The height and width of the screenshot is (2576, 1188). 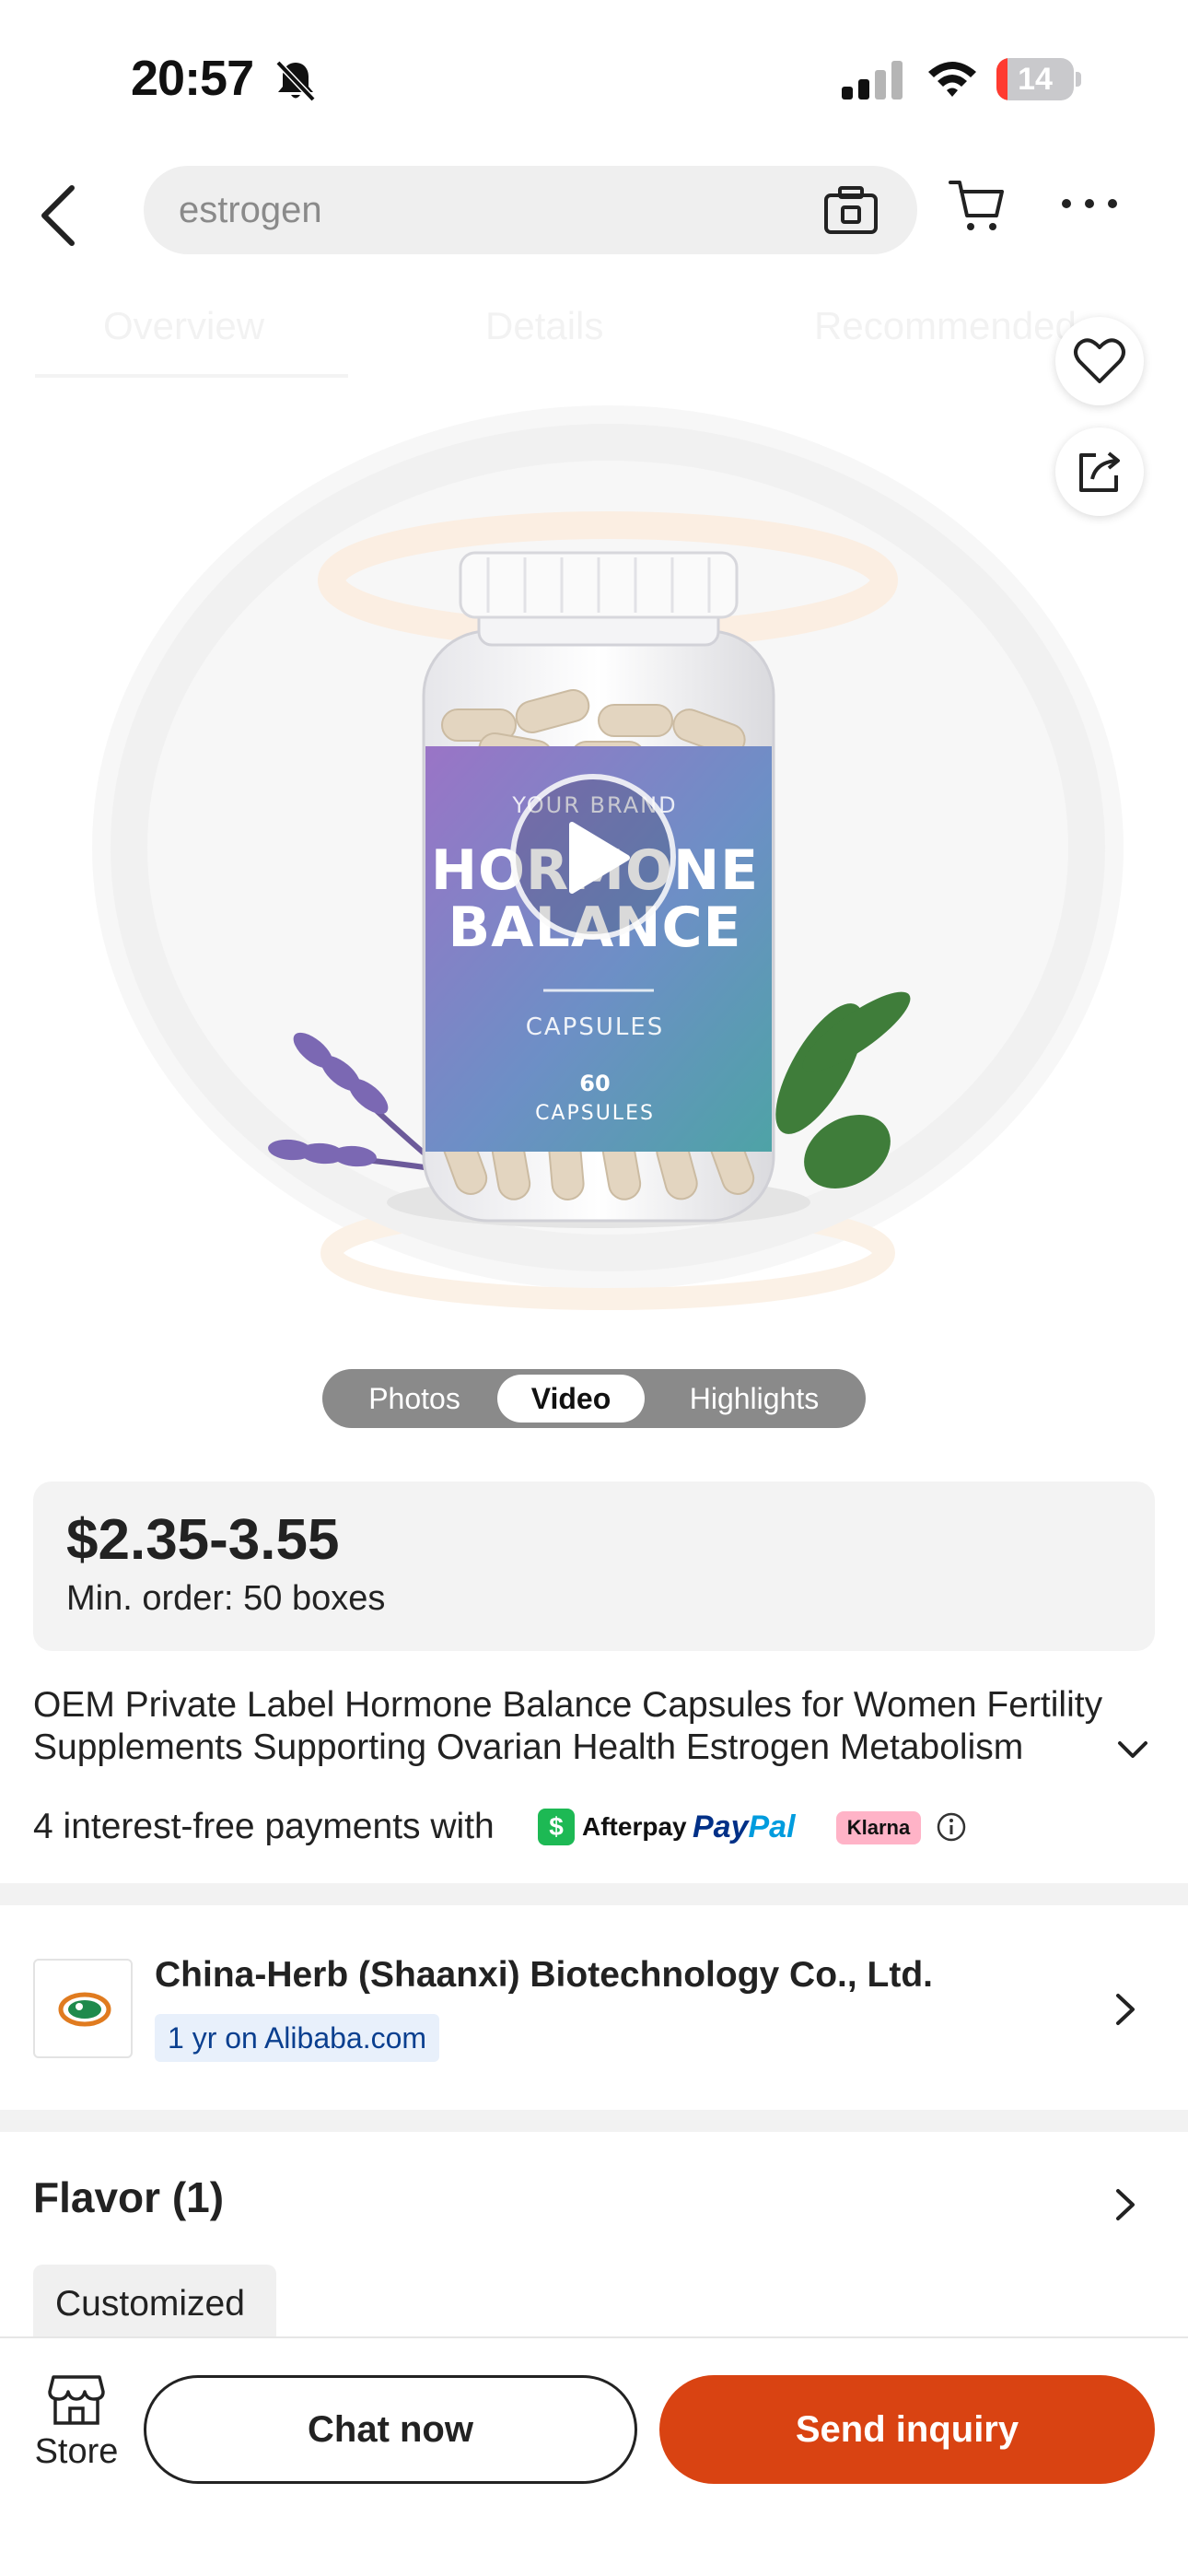 I want to click on heart-icon, so click(x=1099, y=360).